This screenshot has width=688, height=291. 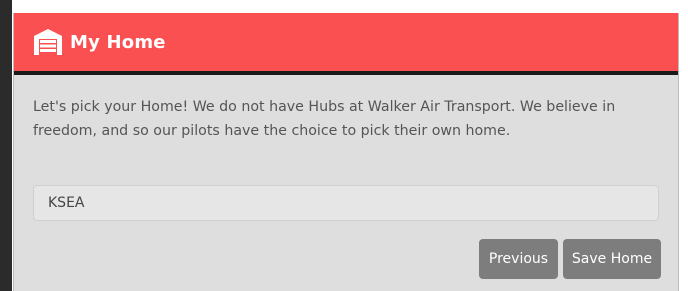 I want to click on backdrop-top-strip, so click(x=344, y=6).